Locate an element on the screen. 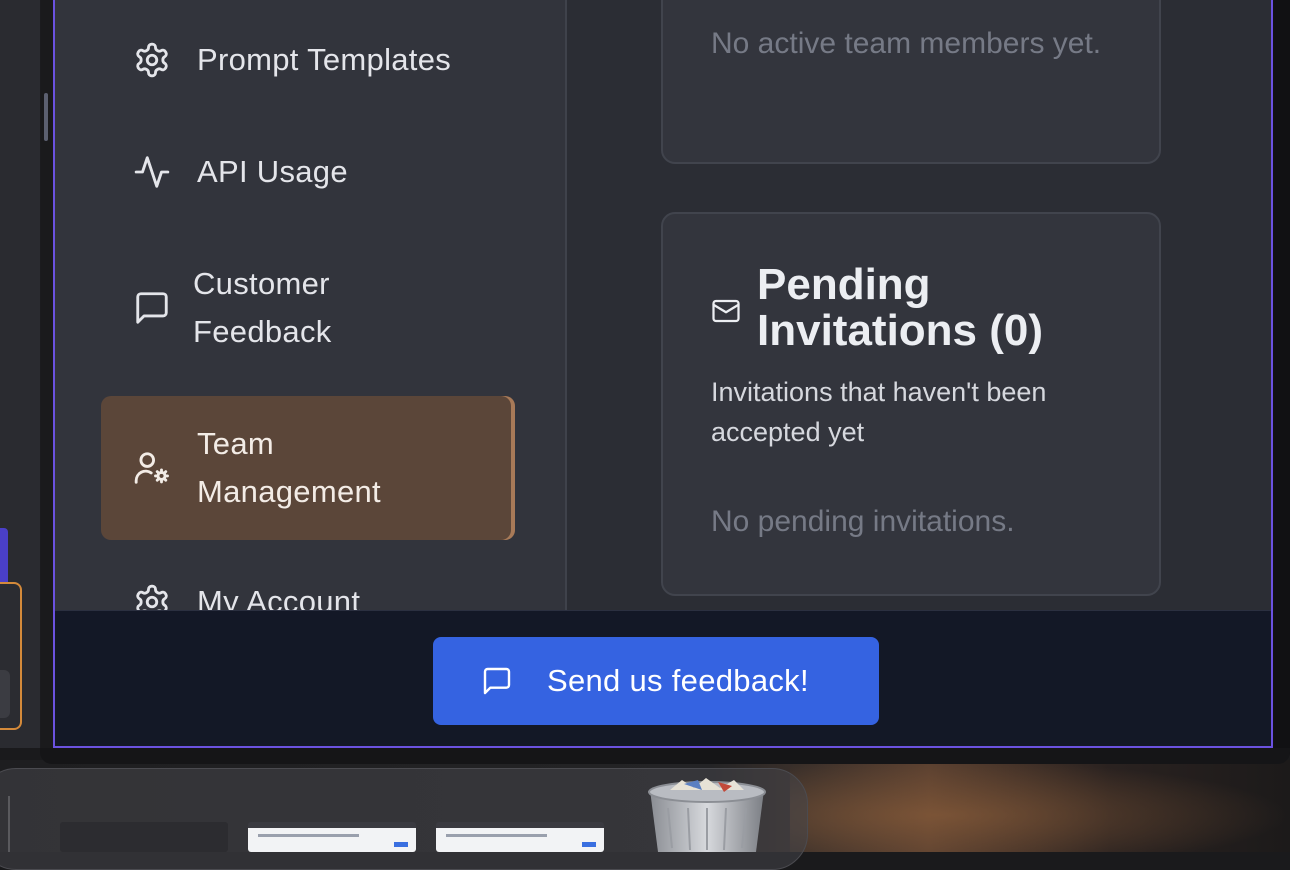  background-window-scrollbar is located at coordinates (46, 117).